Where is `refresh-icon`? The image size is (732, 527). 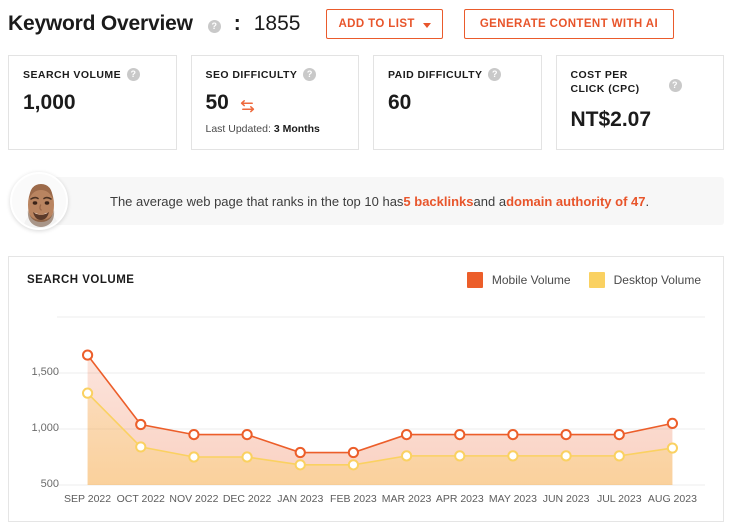 refresh-icon is located at coordinates (247, 104).